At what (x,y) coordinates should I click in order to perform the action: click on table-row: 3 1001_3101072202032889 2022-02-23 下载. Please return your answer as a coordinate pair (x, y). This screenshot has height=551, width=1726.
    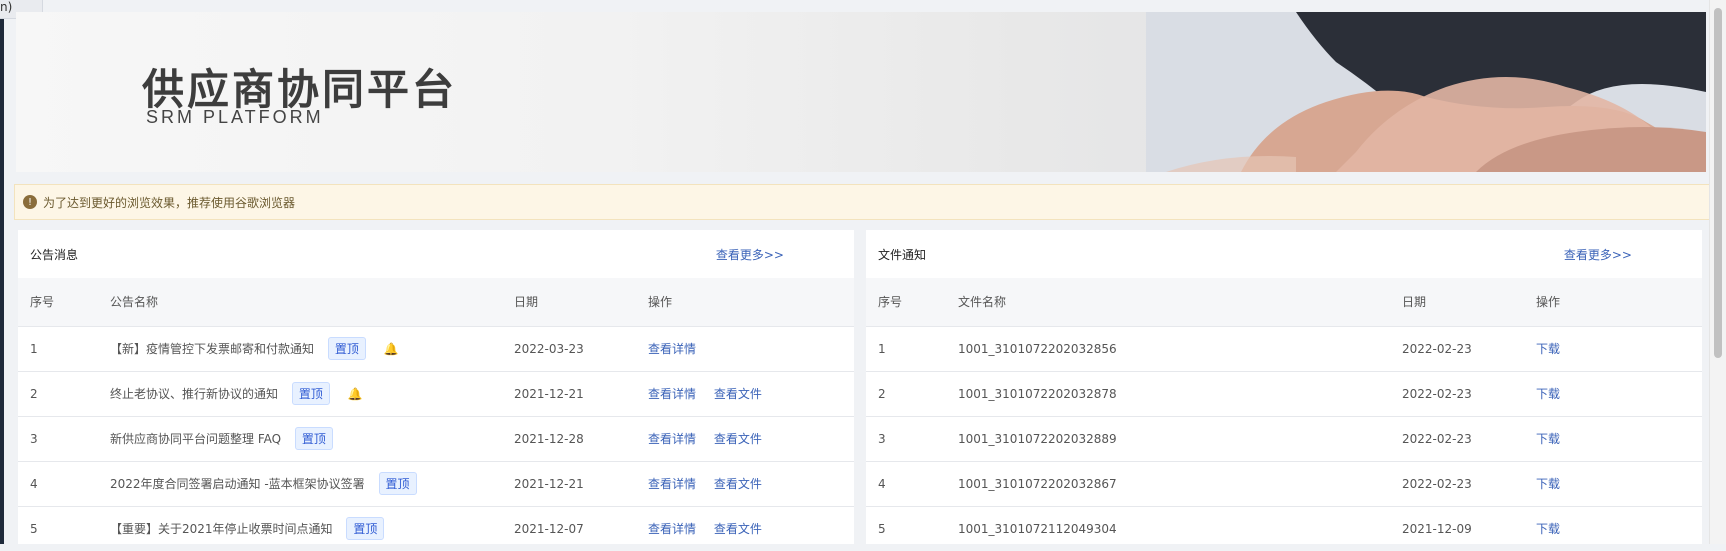
    Looking at the image, I should click on (1284, 438).